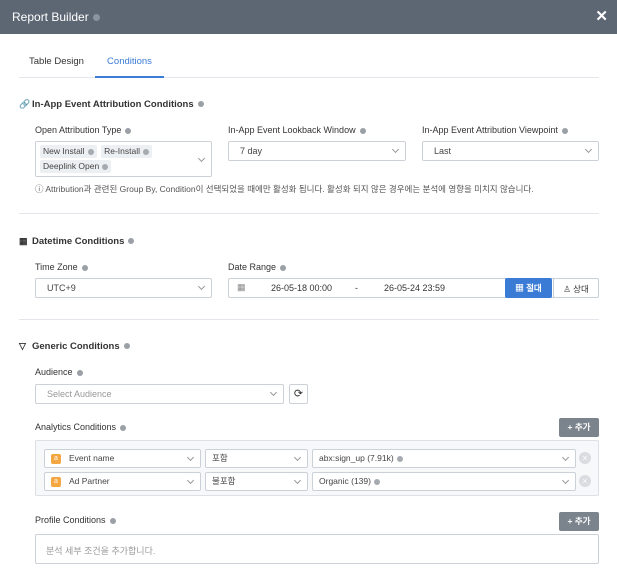 The image size is (617, 580). What do you see at coordinates (317, 151) in the screenshot?
I see `lookback-window-select: 7 day` at bounding box center [317, 151].